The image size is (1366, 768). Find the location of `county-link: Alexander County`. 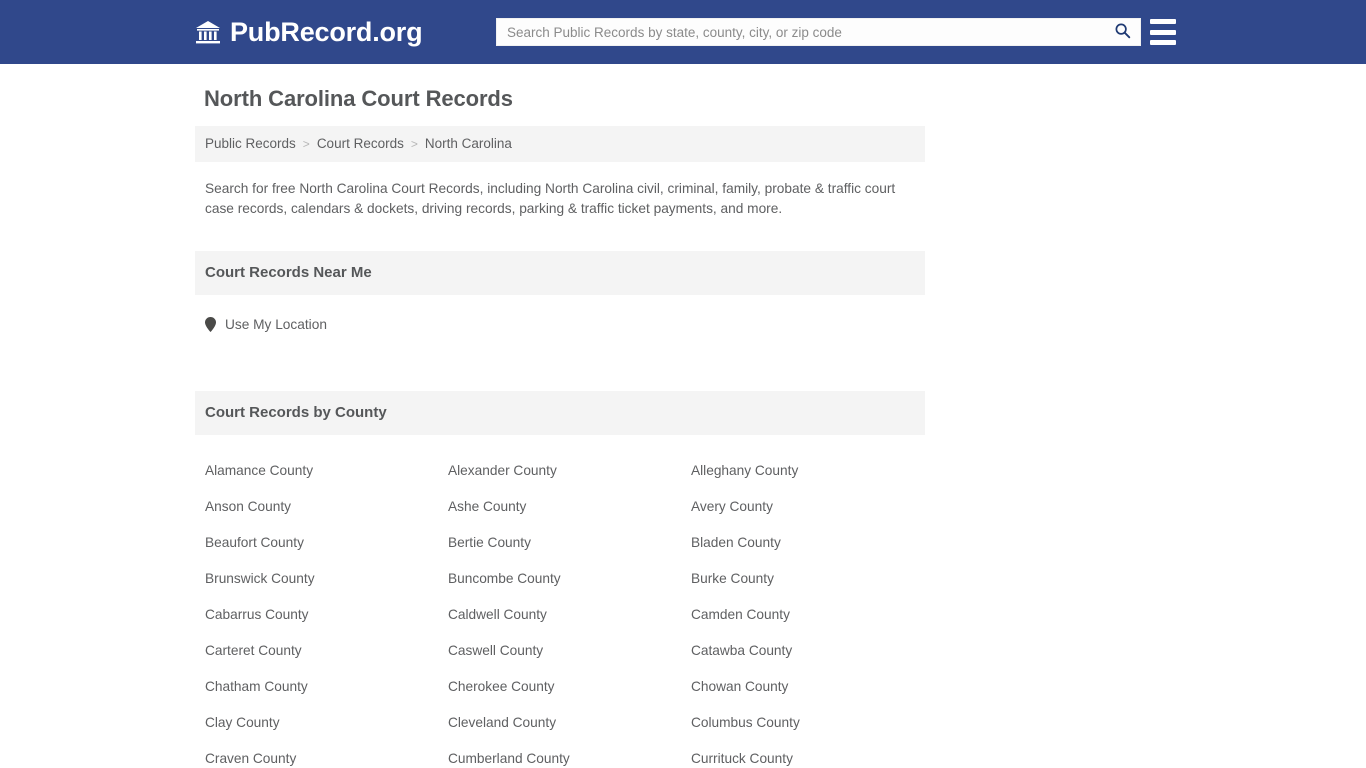

county-link: Alexander County is located at coordinates (569, 471).